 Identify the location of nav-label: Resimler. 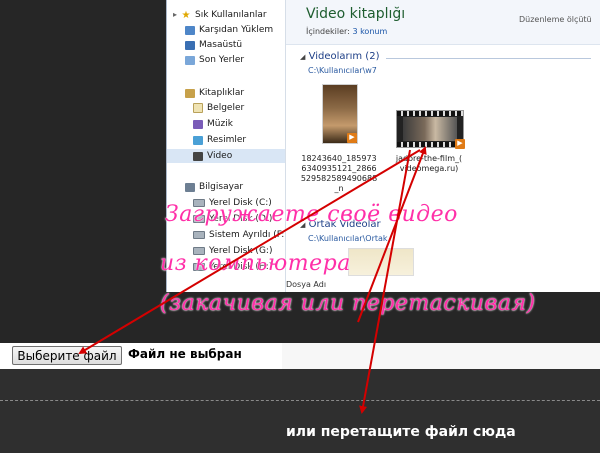
(227, 140).